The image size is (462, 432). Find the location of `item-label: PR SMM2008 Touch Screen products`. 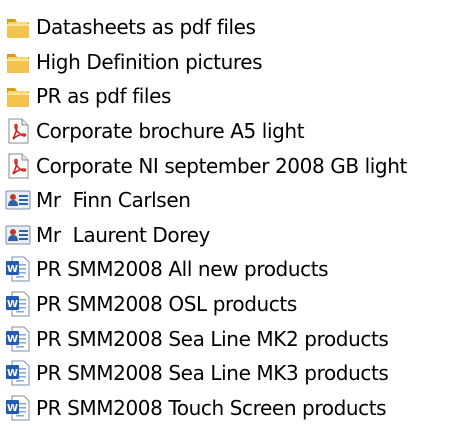

item-label: PR SMM2008 Touch Screen products is located at coordinates (211, 407).